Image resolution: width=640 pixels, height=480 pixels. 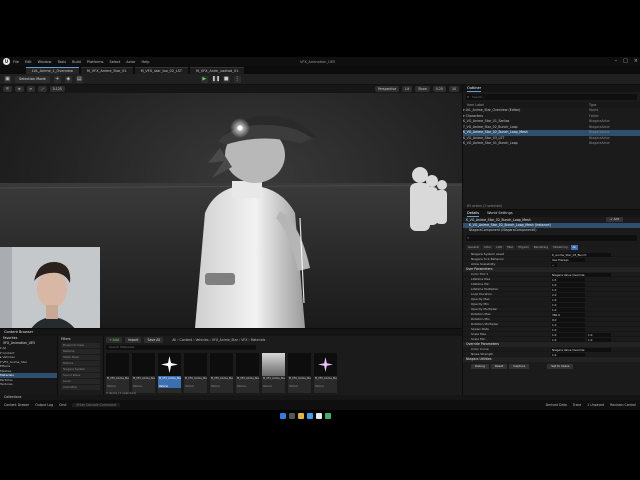 What do you see at coordinates (204, 79) in the screenshot?
I see `play-button: ▶` at bounding box center [204, 79].